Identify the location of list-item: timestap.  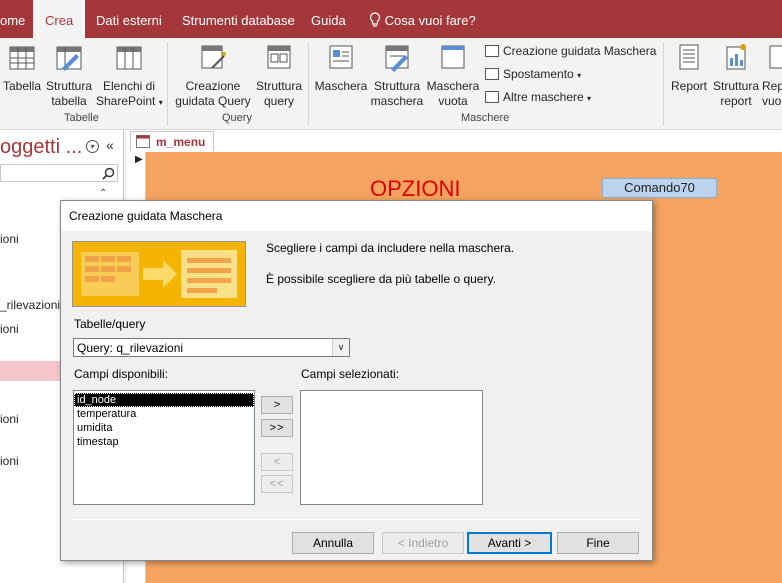
(164, 442).